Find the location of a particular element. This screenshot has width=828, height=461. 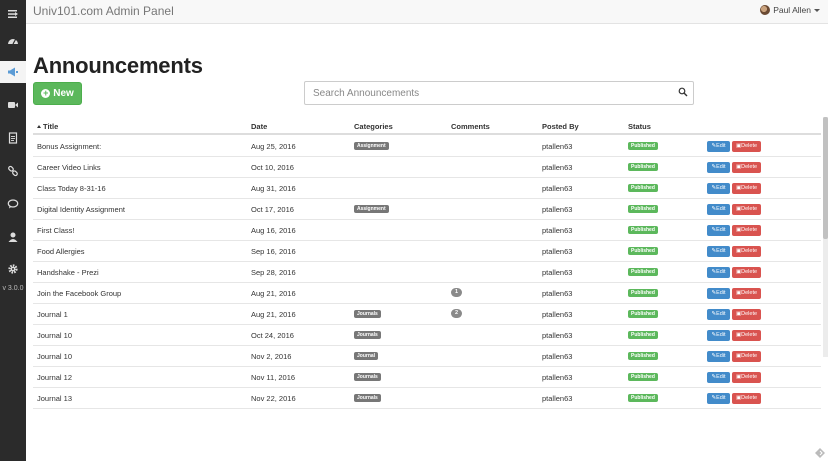

user-name: Paul Allen is located at coordinates (792, 10).